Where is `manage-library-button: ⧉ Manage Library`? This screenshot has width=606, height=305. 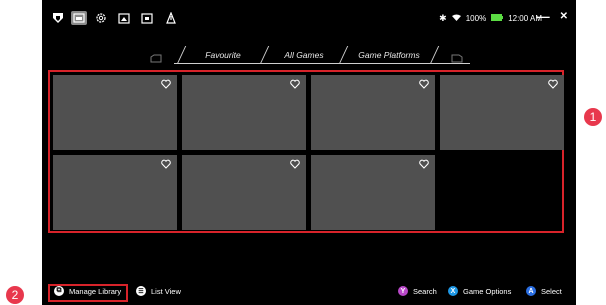 manage-library-button: ⧉ Manage Library is located at coordinates (87, 291).